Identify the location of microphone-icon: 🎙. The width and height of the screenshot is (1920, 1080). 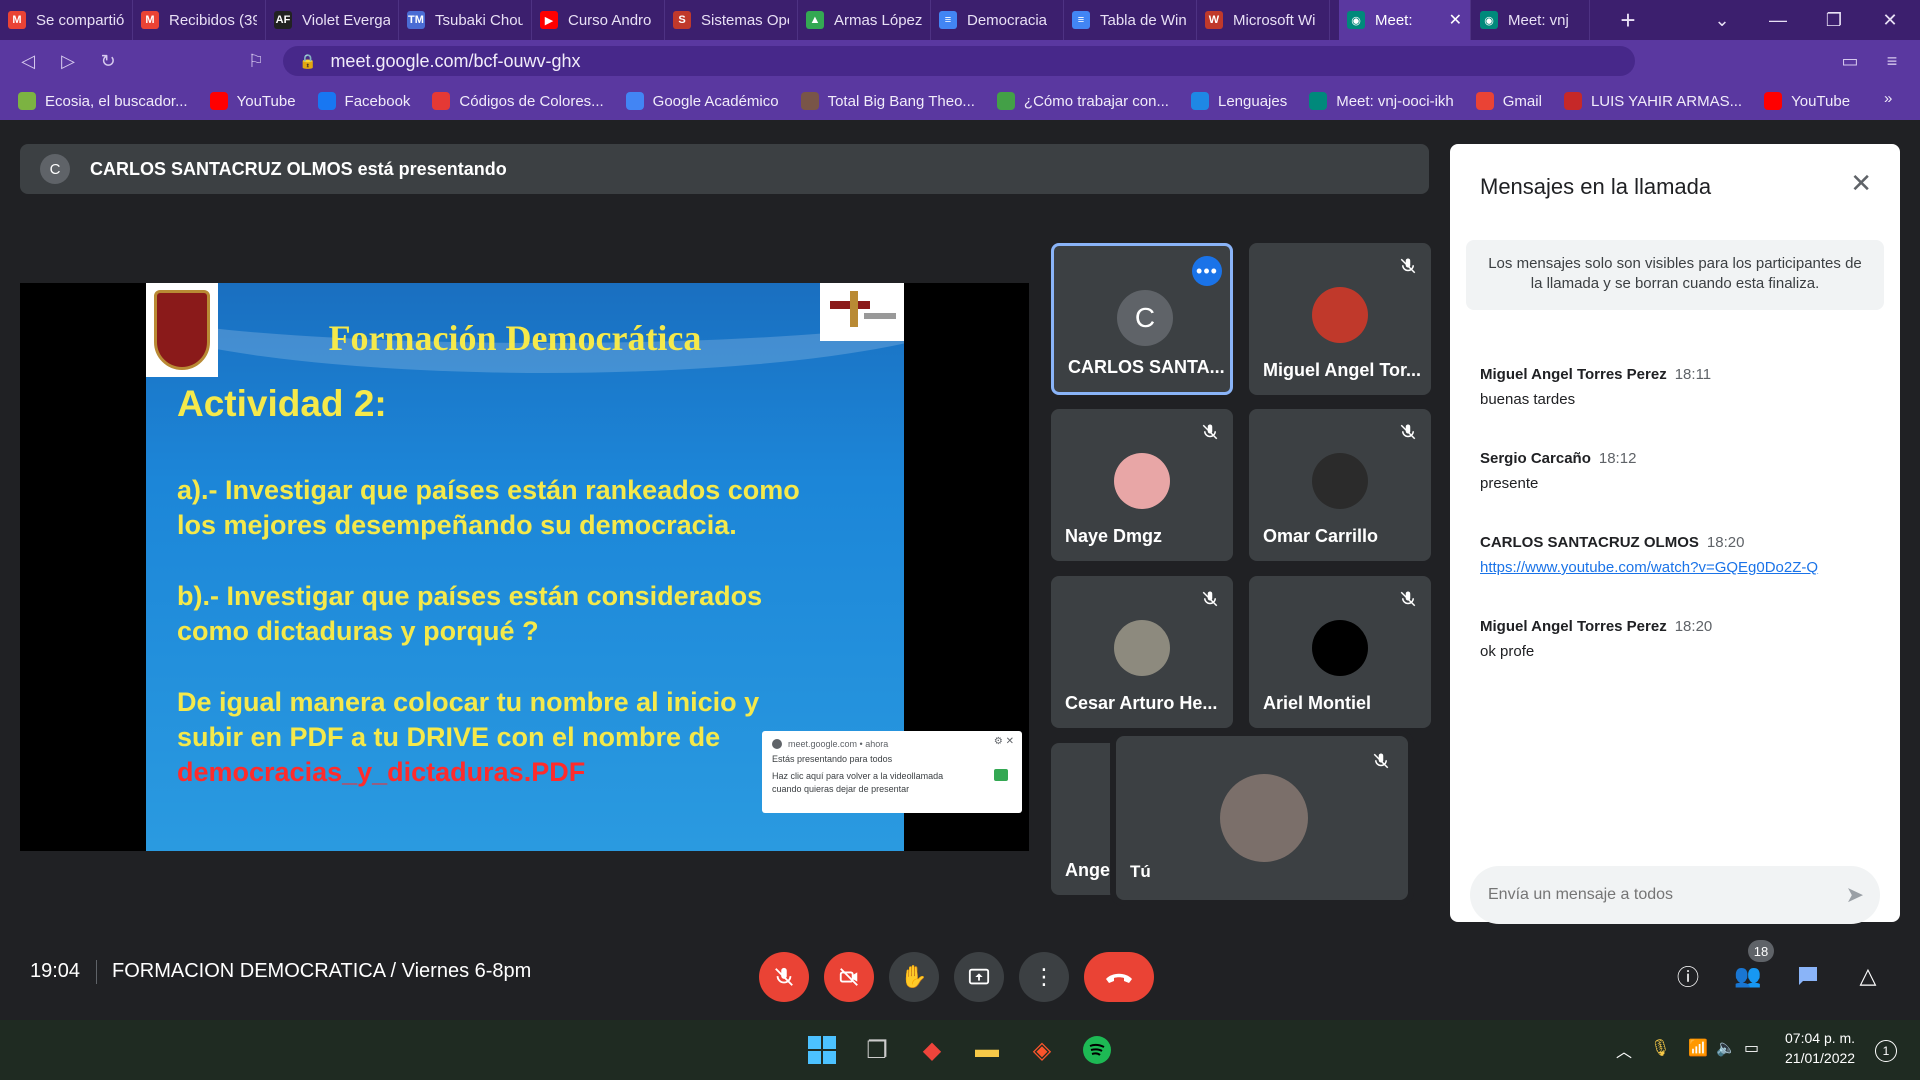
(1660, 1048).